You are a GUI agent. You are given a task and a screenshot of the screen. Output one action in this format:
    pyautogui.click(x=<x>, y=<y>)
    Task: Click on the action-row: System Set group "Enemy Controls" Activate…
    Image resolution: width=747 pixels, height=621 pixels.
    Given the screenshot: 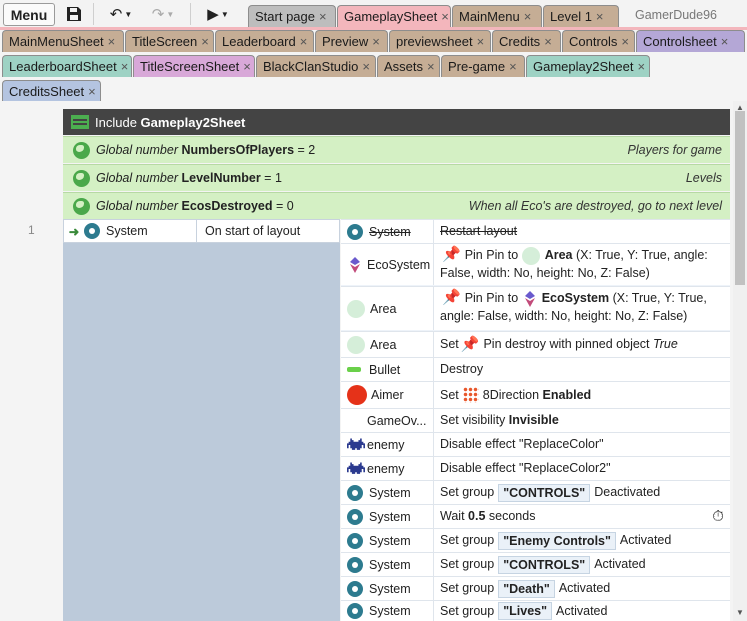 What is the action you would take?
    pyautogui.click(x=535, y=540)
    